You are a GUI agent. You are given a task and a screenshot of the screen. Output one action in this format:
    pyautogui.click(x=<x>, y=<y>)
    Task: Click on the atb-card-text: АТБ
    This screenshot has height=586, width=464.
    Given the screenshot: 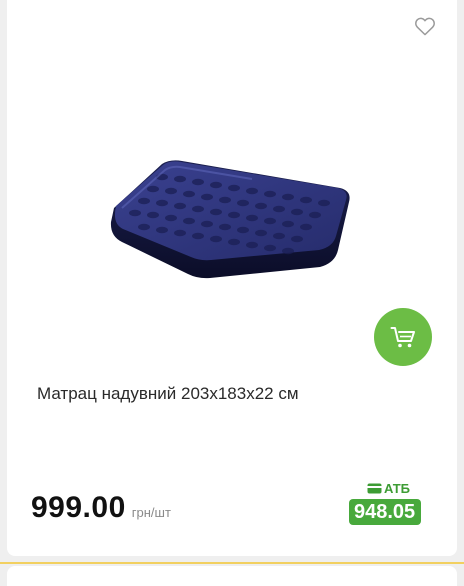 What is the action you would take?
    pyautogui.click(x=397, y=488)
    